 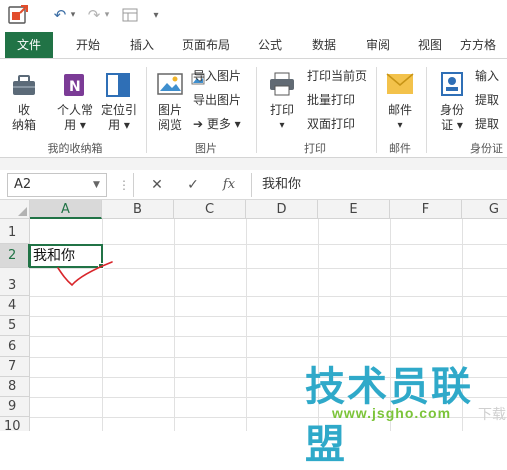 I want to click on red-check-annotation-icon, so click(x=85, y=274).